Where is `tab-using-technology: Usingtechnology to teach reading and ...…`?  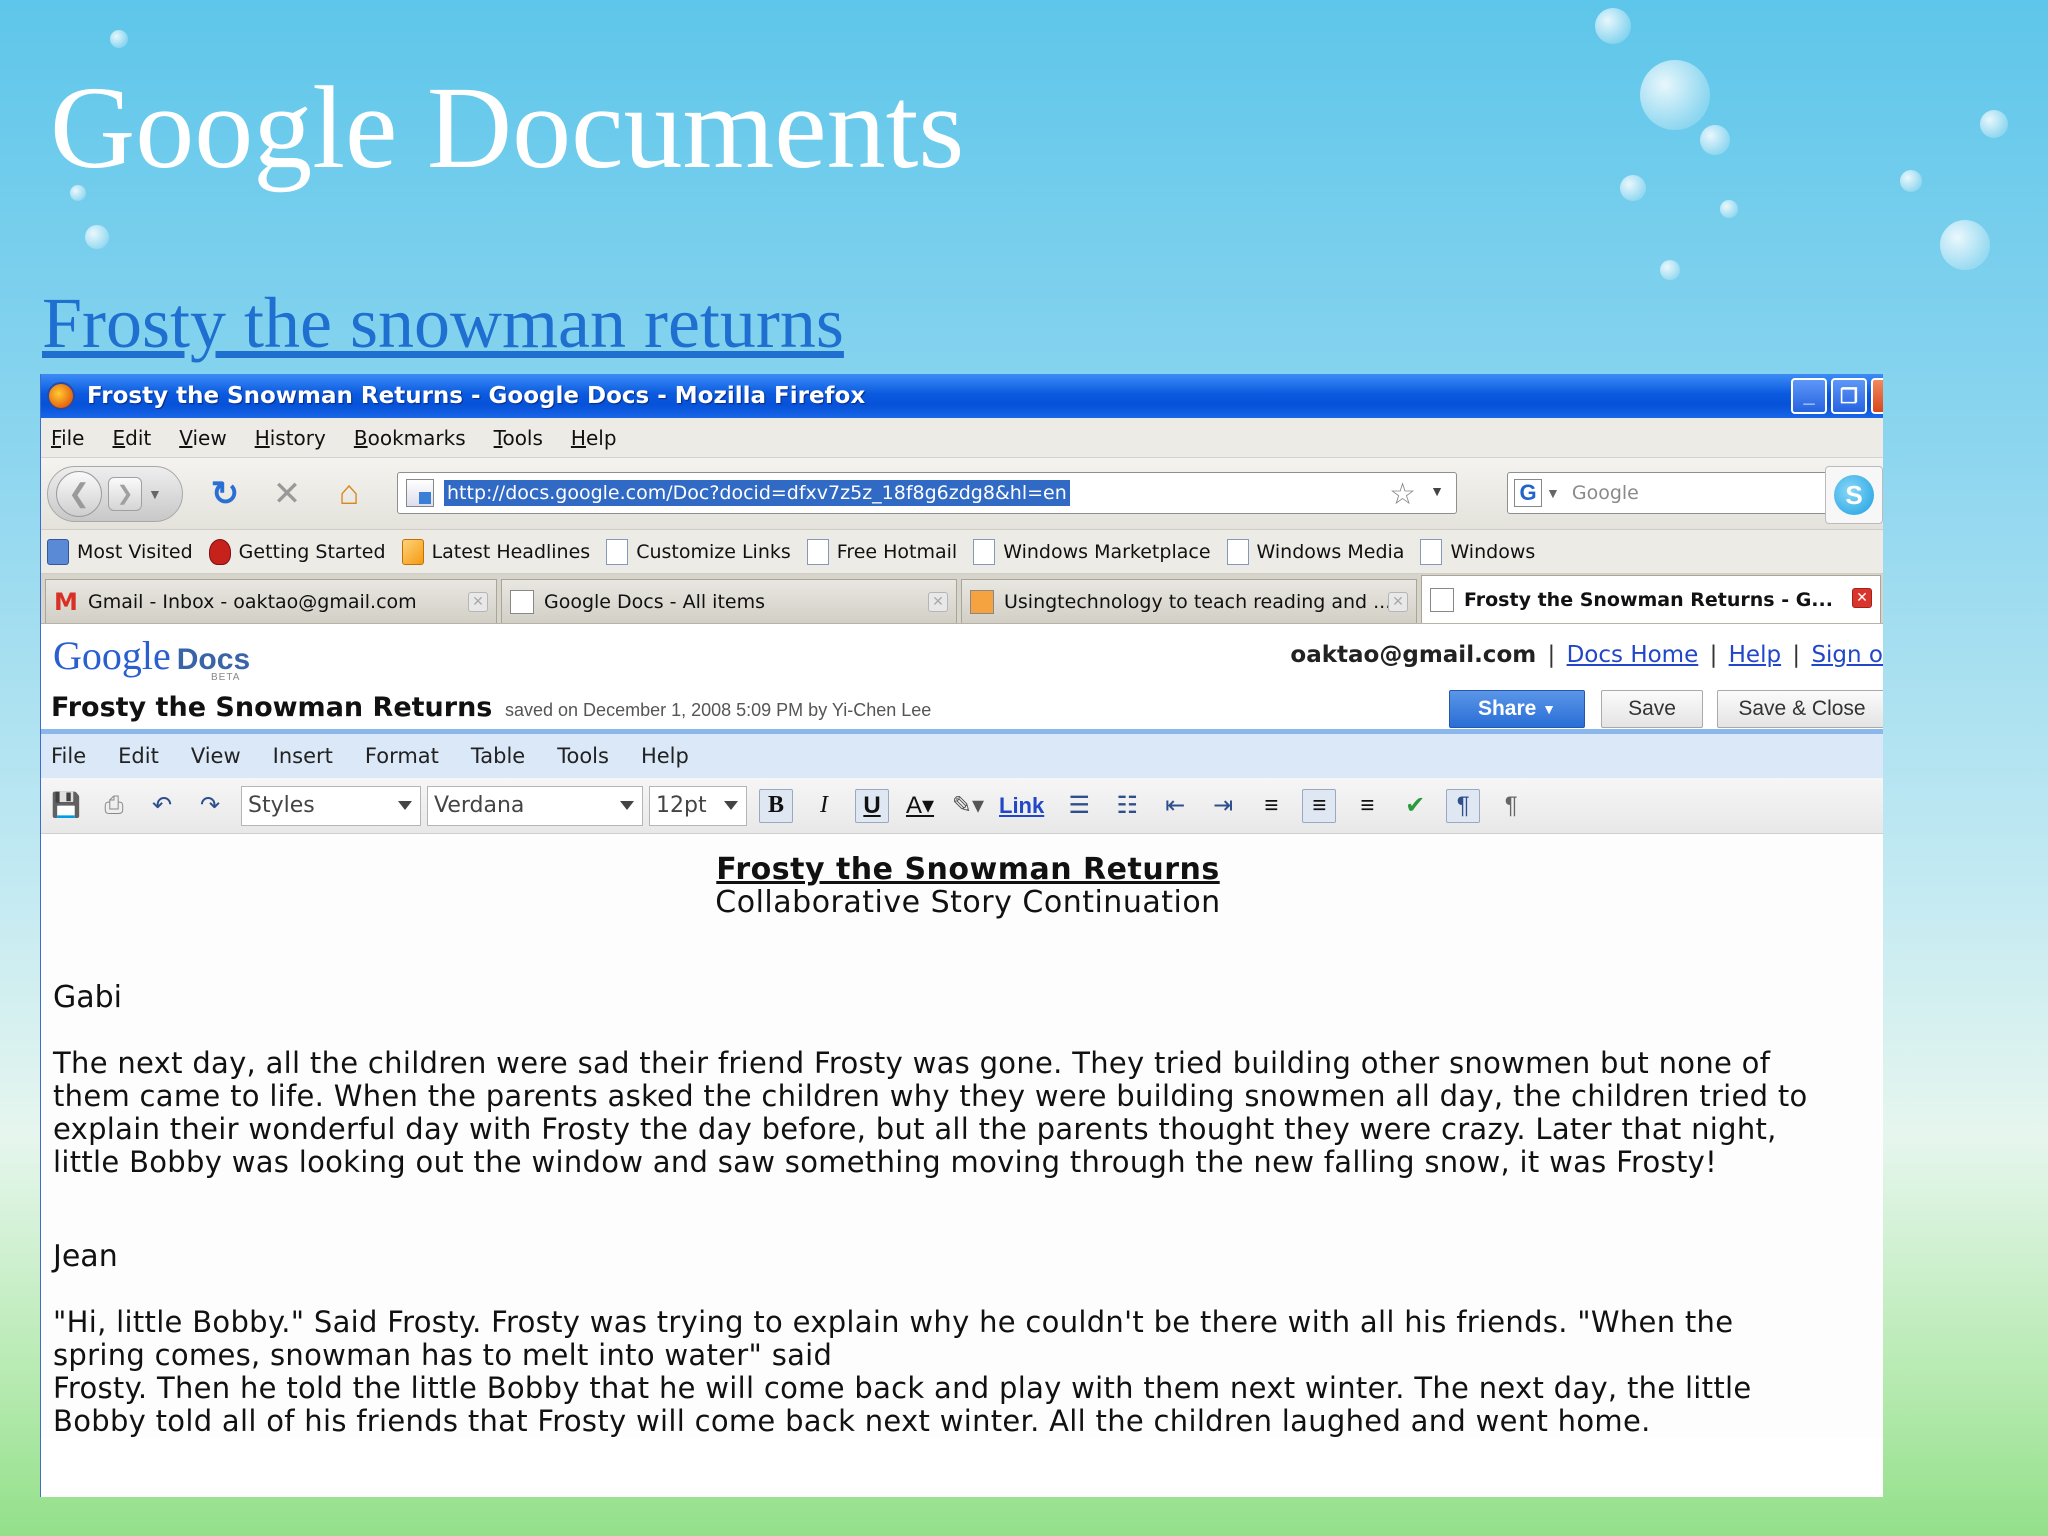
tab-using-technology: Usingtechnology to teach reading and ...… is located at coordinates (1189, 601).